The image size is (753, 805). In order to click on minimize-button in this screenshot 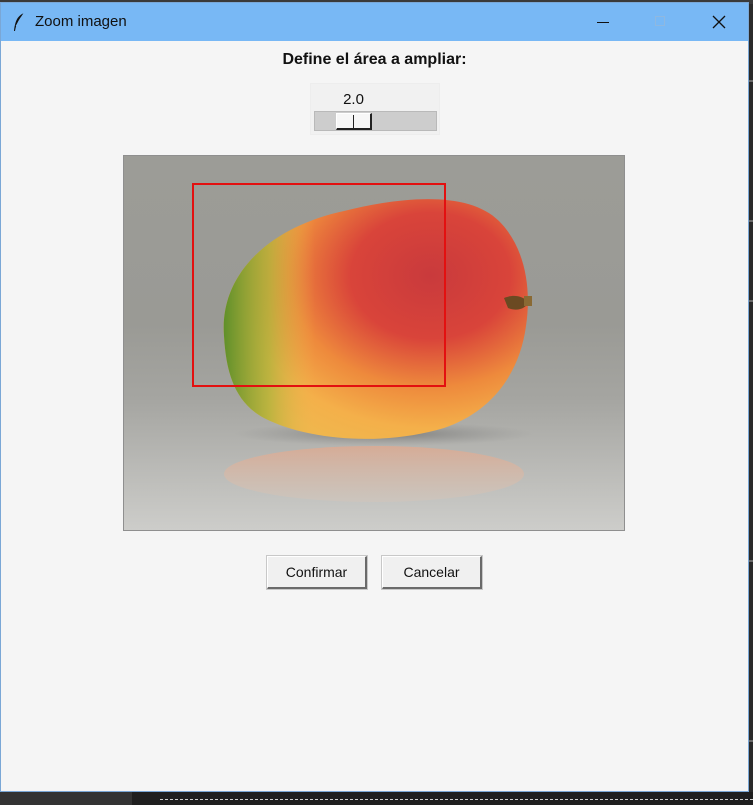, I will do `click(602, 22)`.